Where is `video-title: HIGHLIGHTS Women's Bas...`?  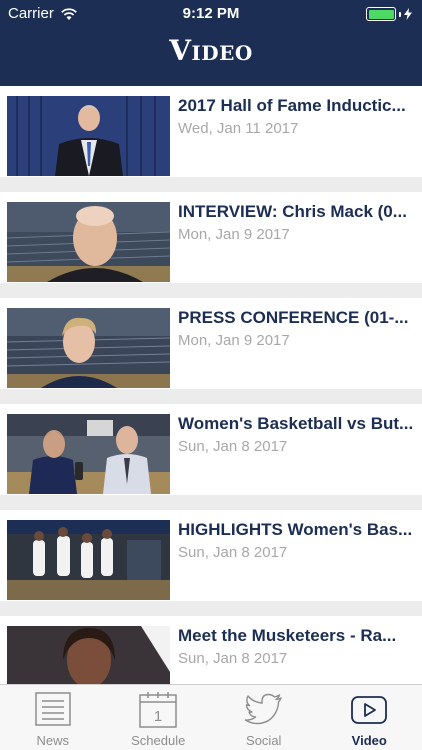 video-title: HIGHLIGHTS Women's Bas... is located at coordinates (295, 529).